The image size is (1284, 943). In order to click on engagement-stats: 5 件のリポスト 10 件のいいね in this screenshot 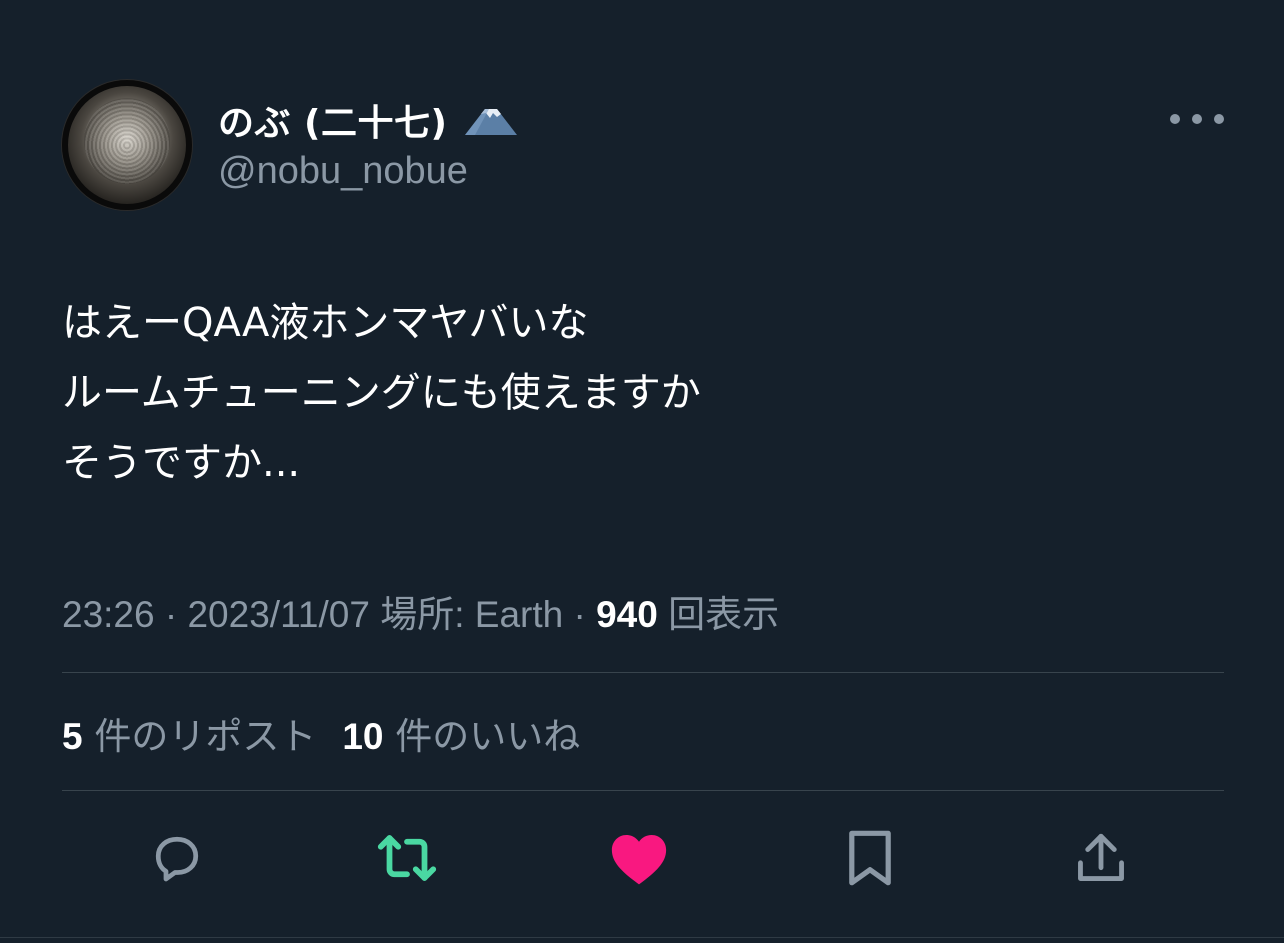, I will do `click(334, 733)`.